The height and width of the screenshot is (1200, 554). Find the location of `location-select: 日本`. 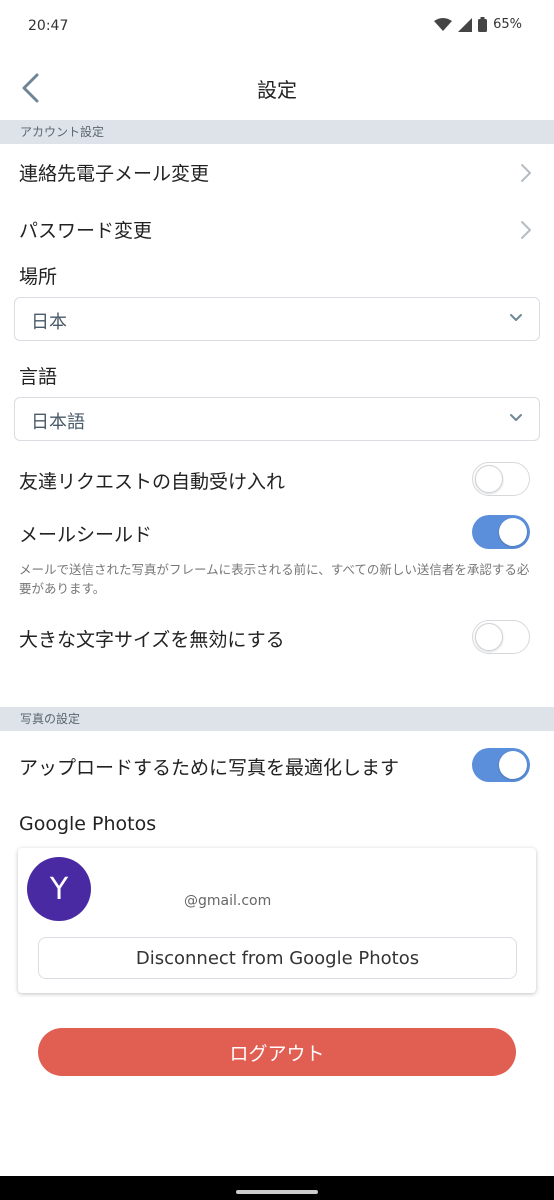

location-select: 日本 is located at coordinates (277, 319).